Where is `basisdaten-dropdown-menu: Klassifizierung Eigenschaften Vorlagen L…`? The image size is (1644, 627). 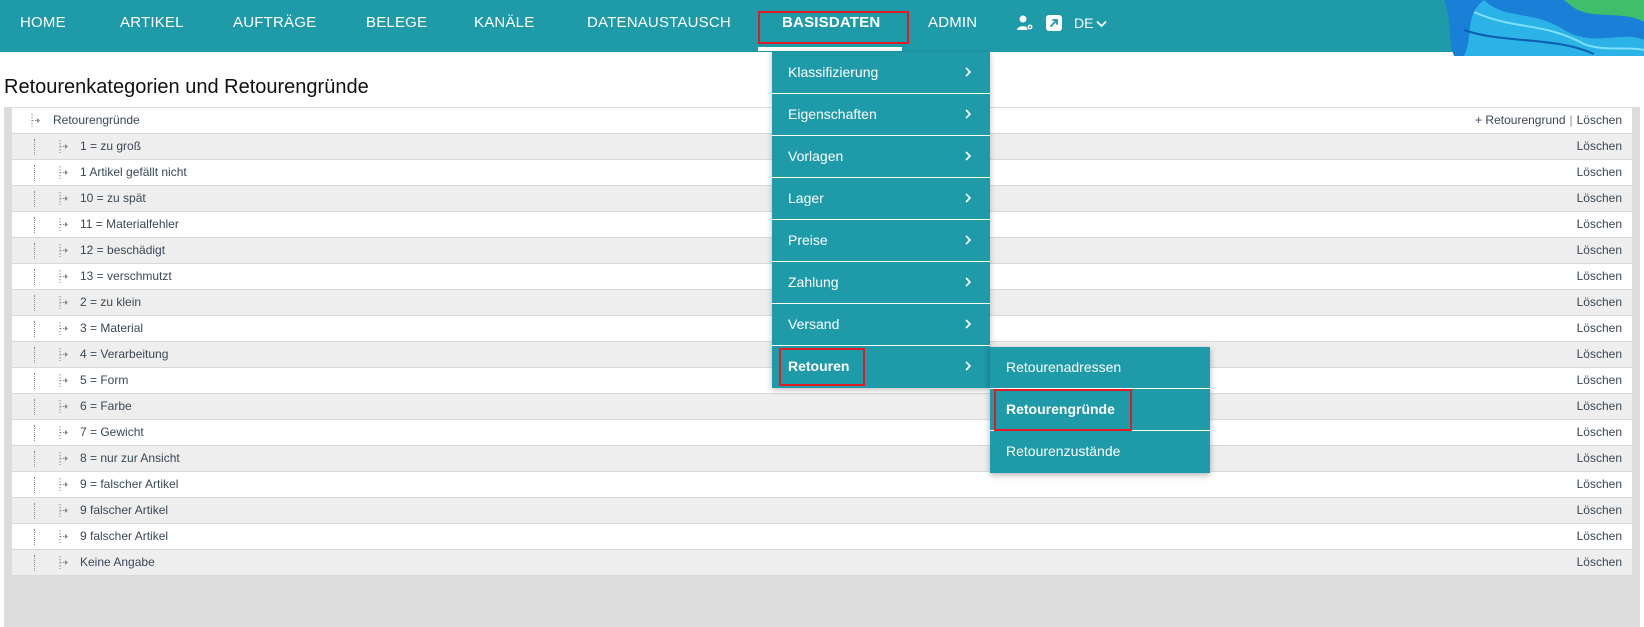
basisdaten-dropdown-menu: Klassifizierung Eigenschaften Vorlagen L… is located at coordinates (881, 220).